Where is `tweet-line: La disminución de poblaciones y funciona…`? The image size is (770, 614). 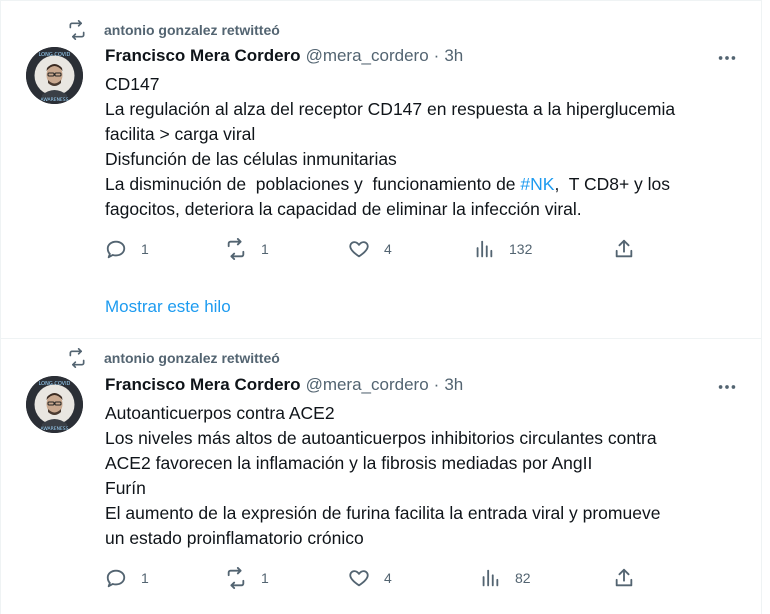 tweet-line: La disminución de poblaciones y funciona… is located at coordinates (425, 184).